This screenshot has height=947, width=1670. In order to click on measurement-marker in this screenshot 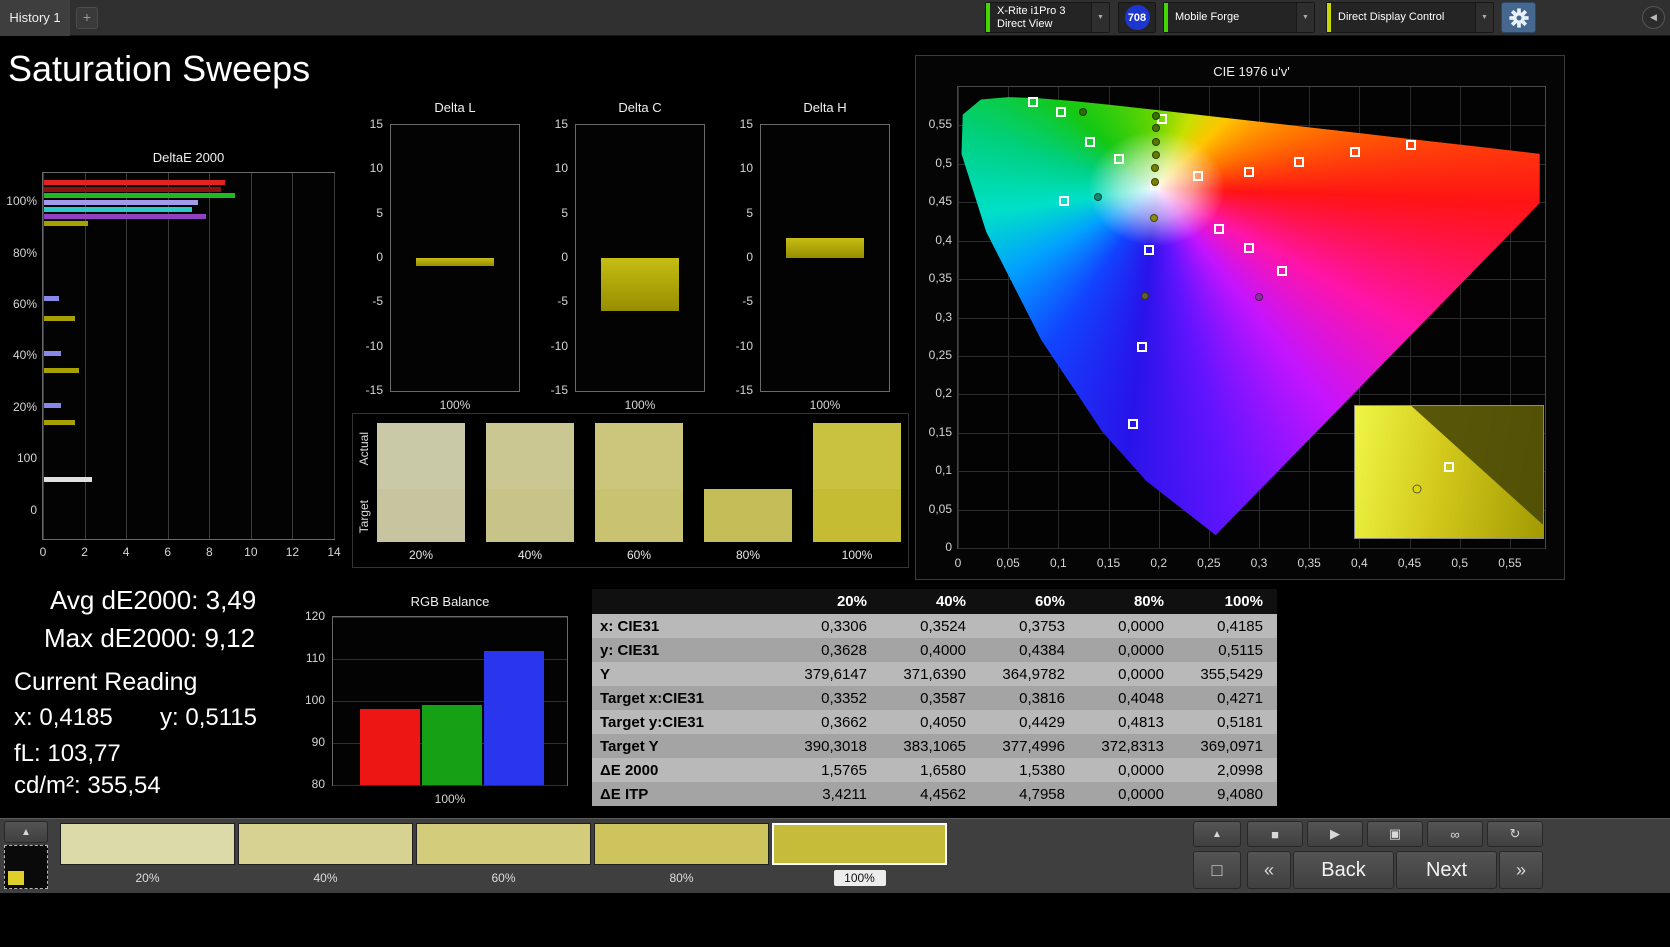, I will do `click(1144, 295)`.